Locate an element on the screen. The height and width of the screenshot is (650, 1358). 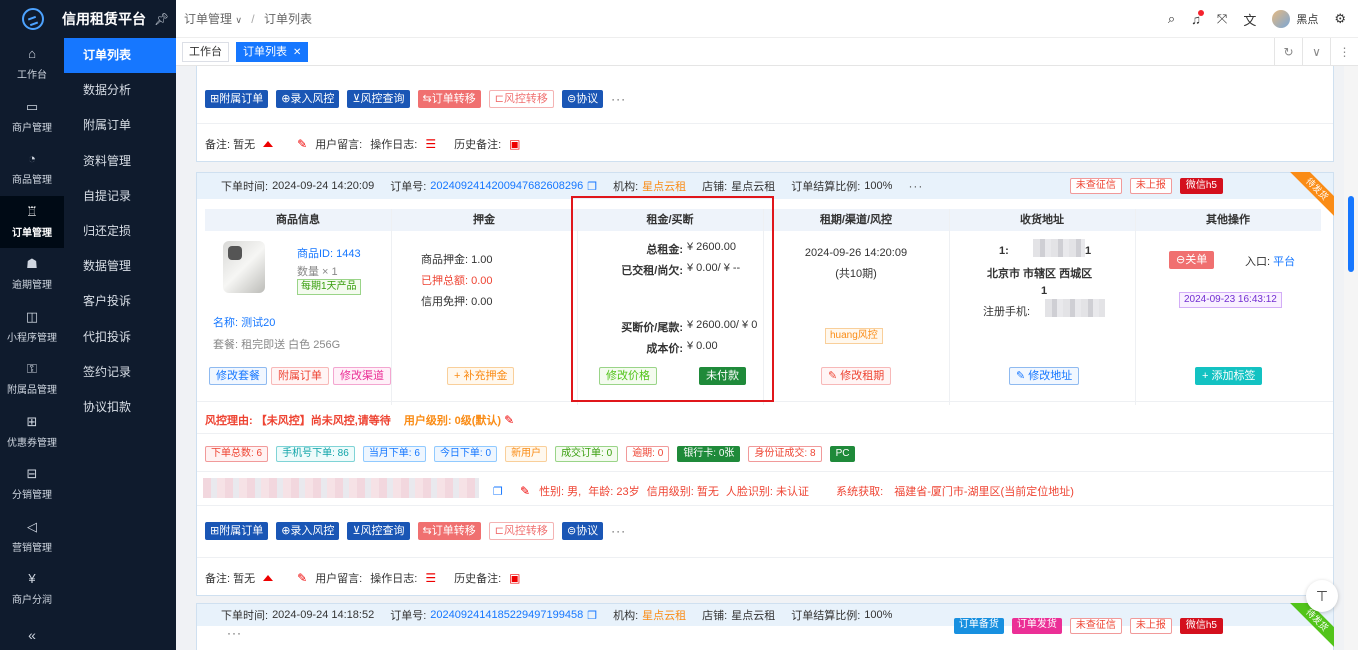
scrollbar-thumb is located at coordinates (1351, 234).